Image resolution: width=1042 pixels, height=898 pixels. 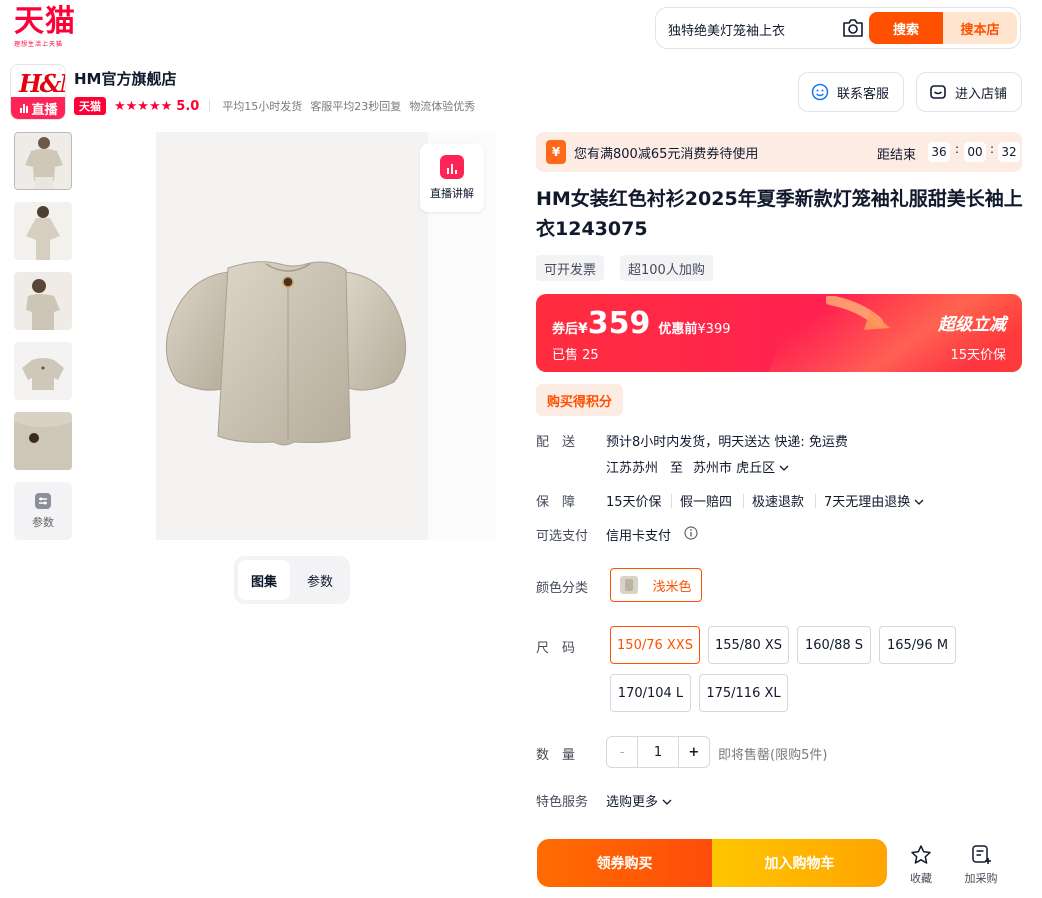 I want to click on super-discount-label: 超级立减, so click(x=972, y=325).